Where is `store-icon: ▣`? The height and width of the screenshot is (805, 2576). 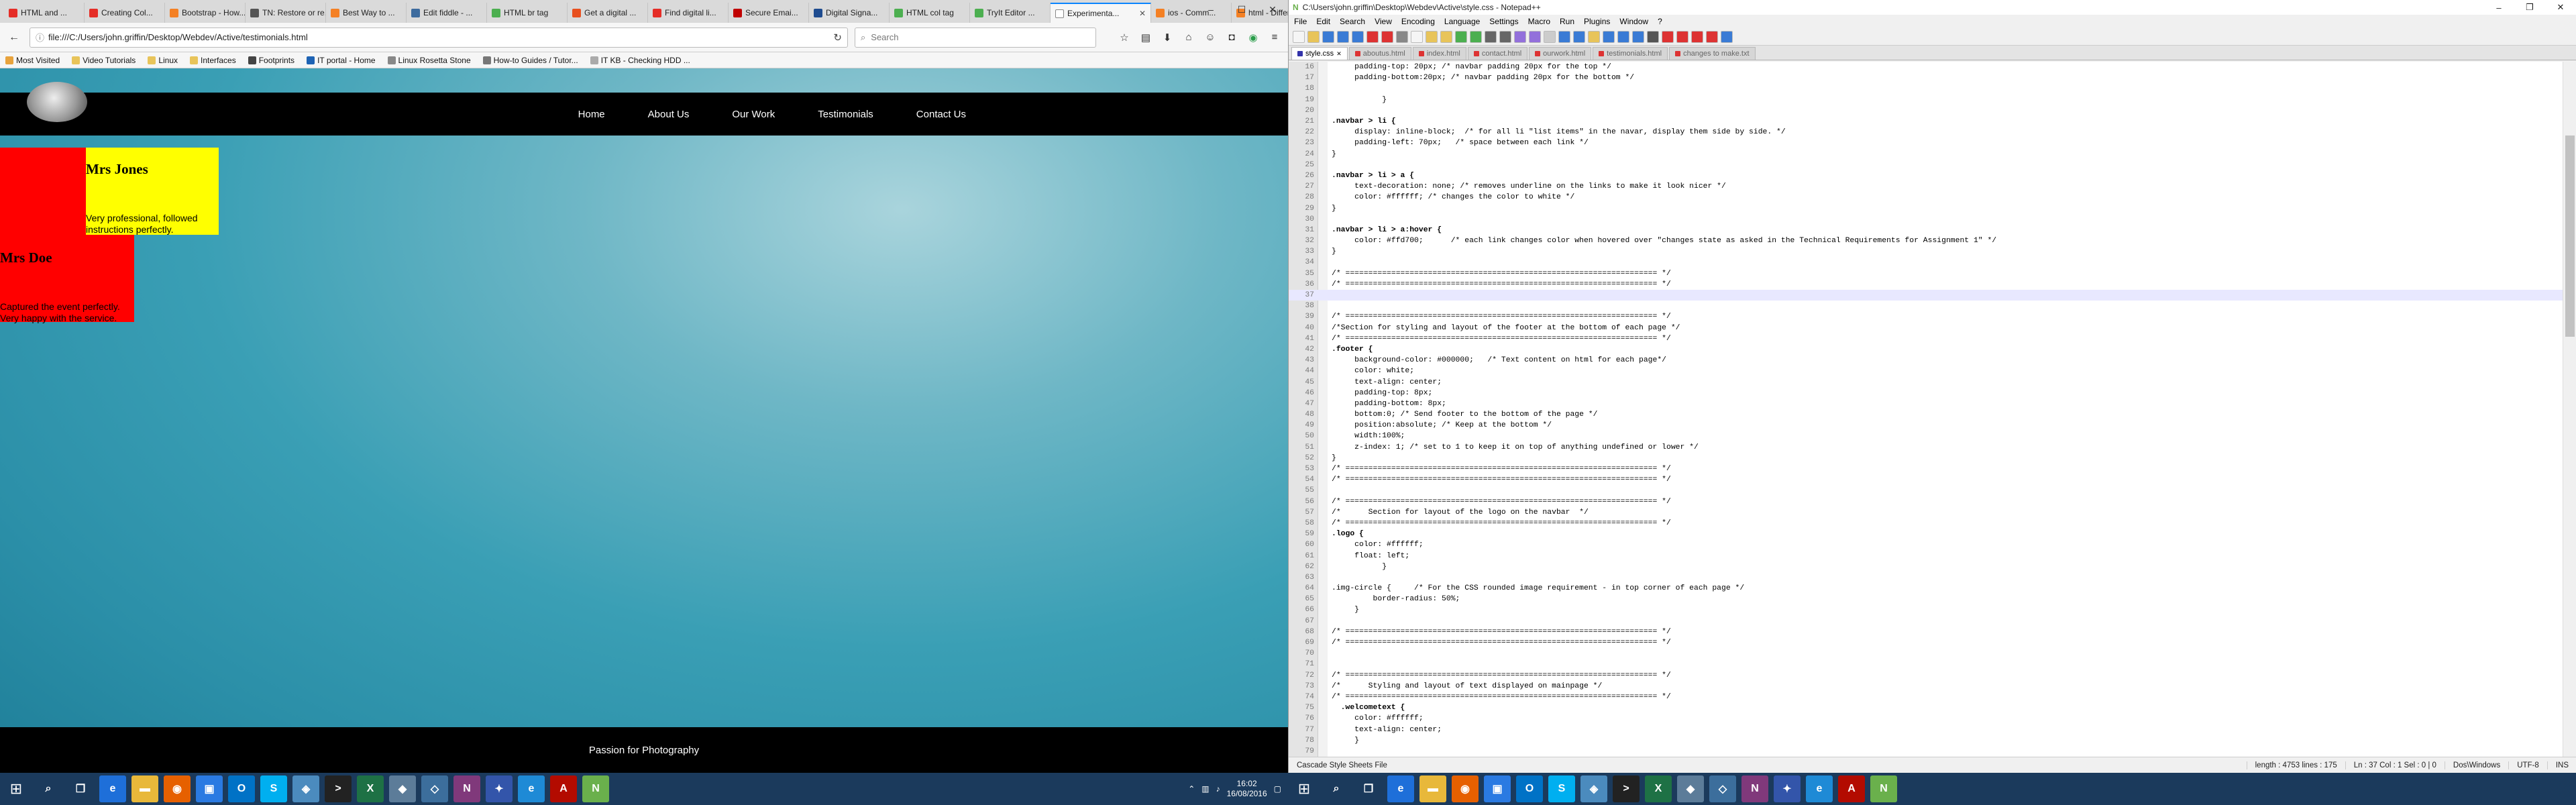
store-icon: ▣ is located at coordinates (209, 788).